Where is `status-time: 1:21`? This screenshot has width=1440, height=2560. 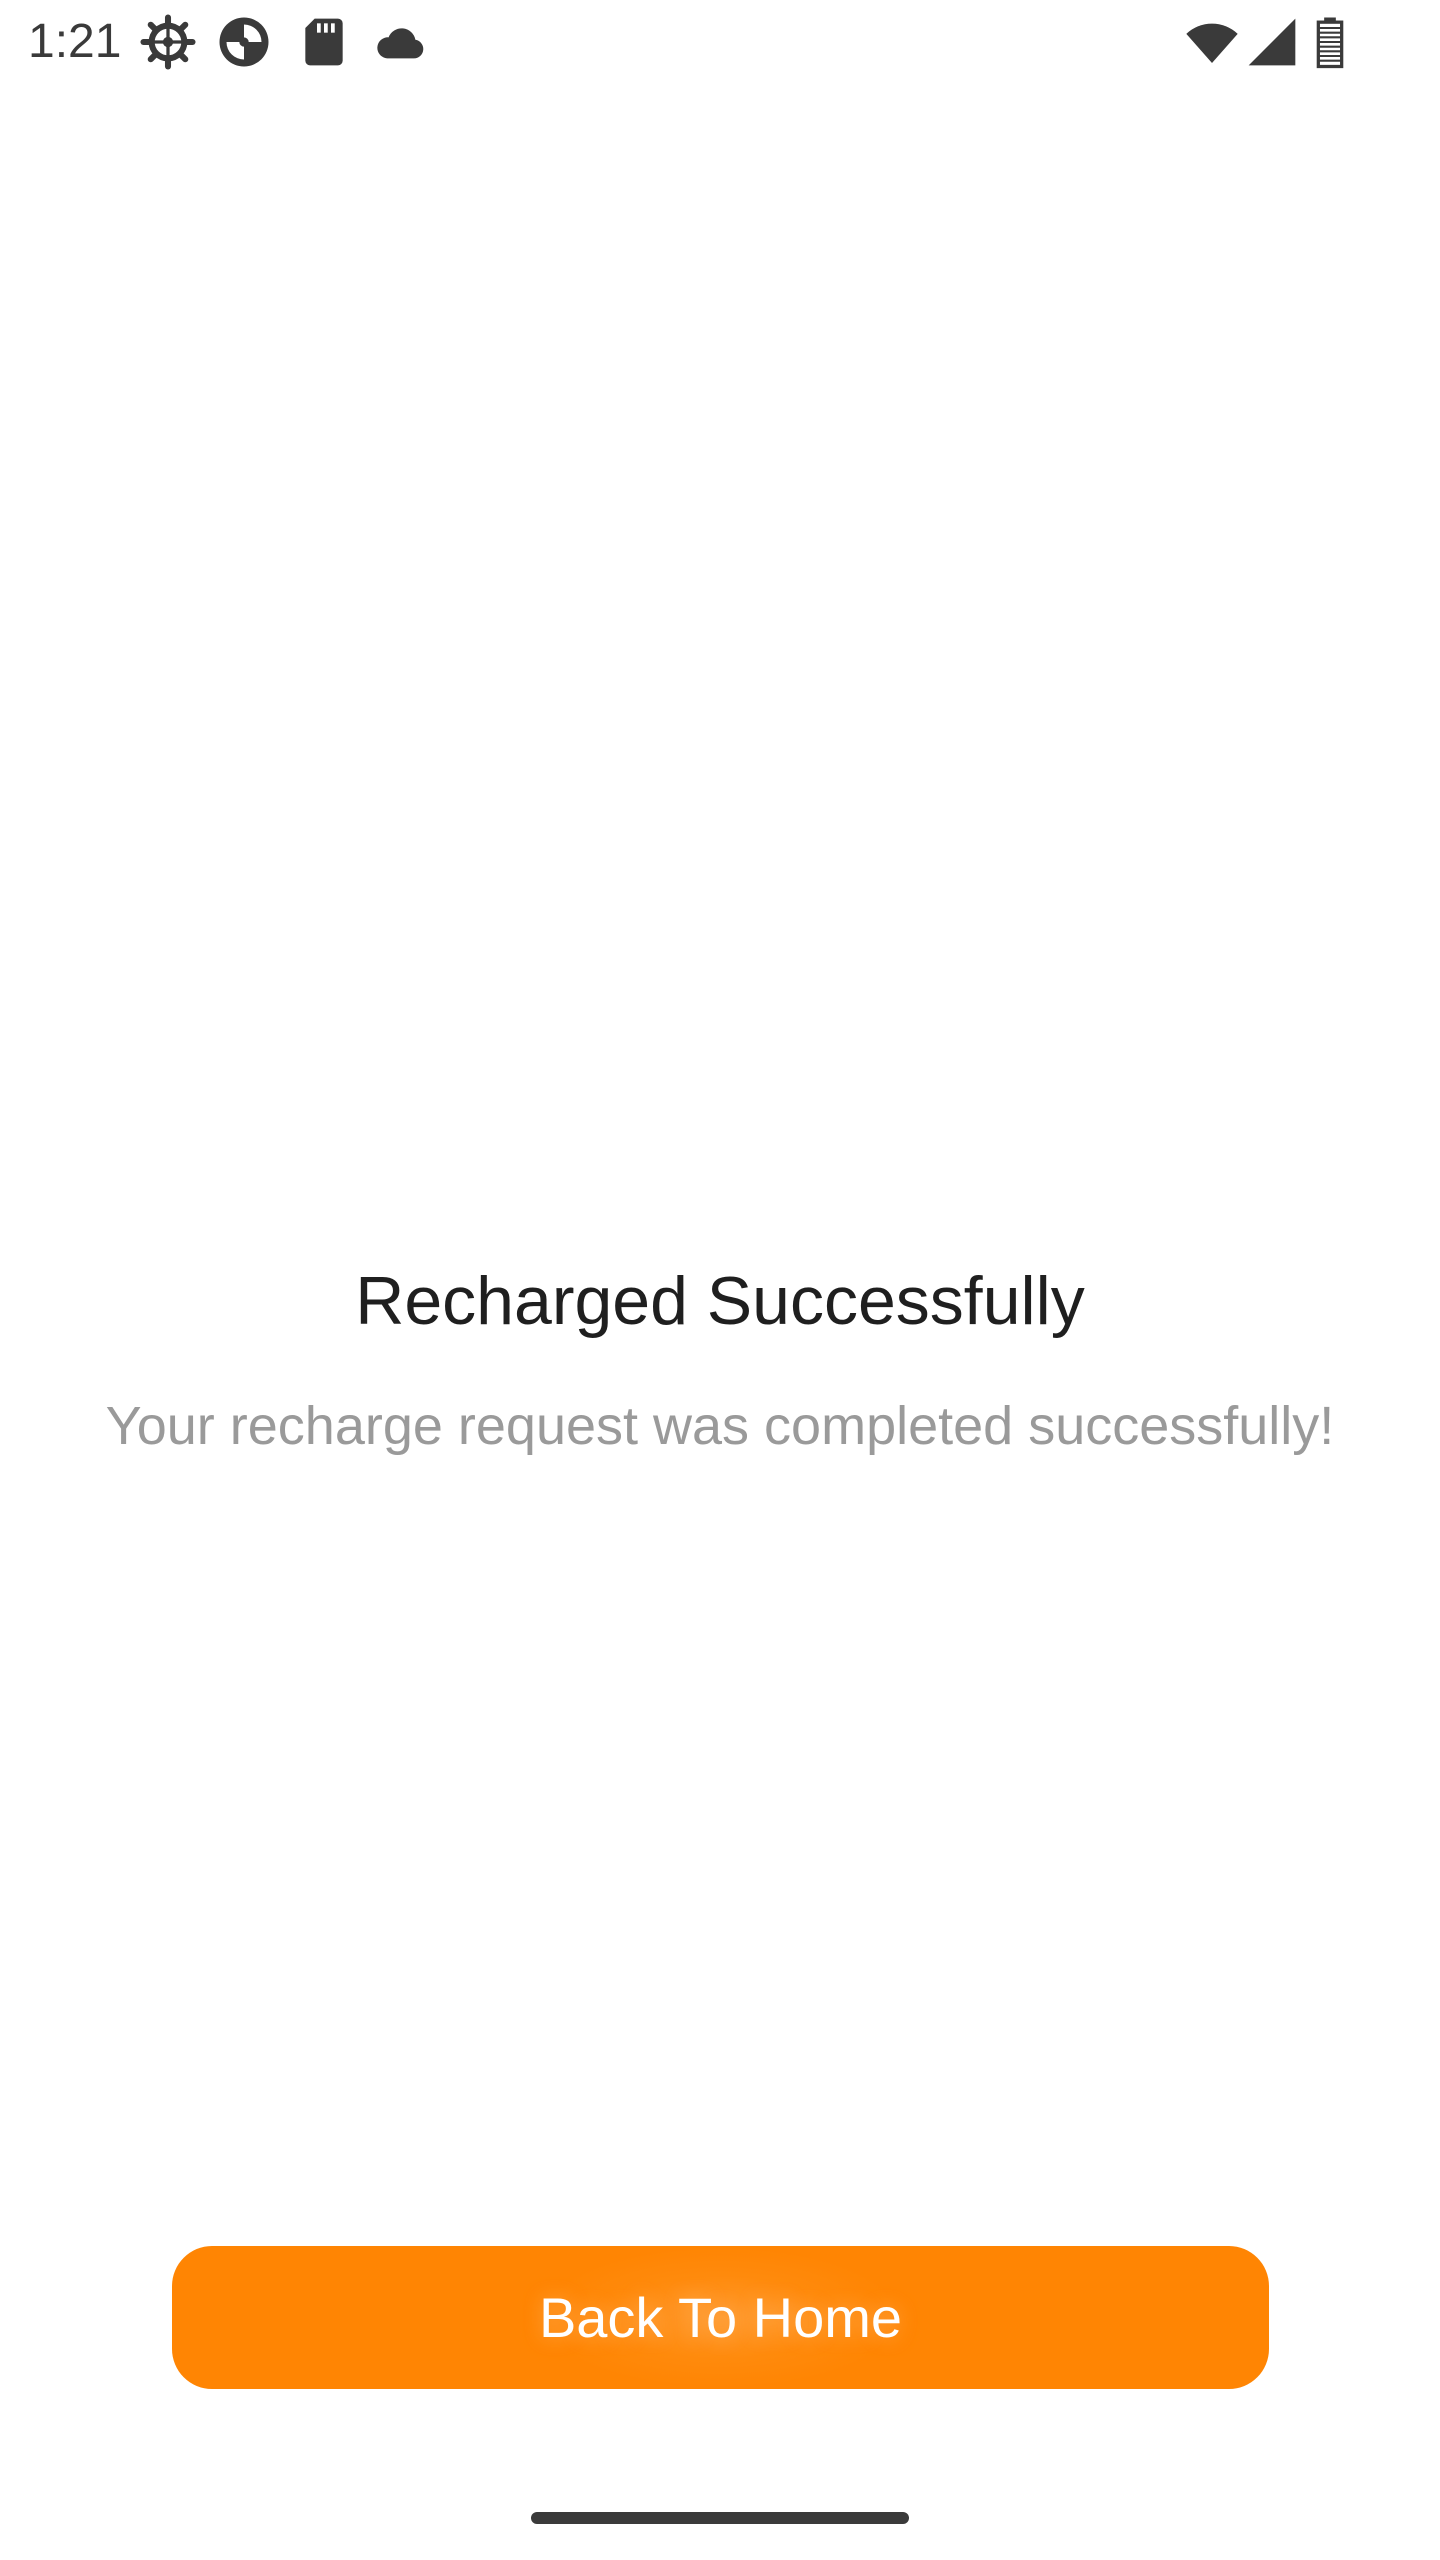
status-time: 1:21 is located at coordinates (75, 41).